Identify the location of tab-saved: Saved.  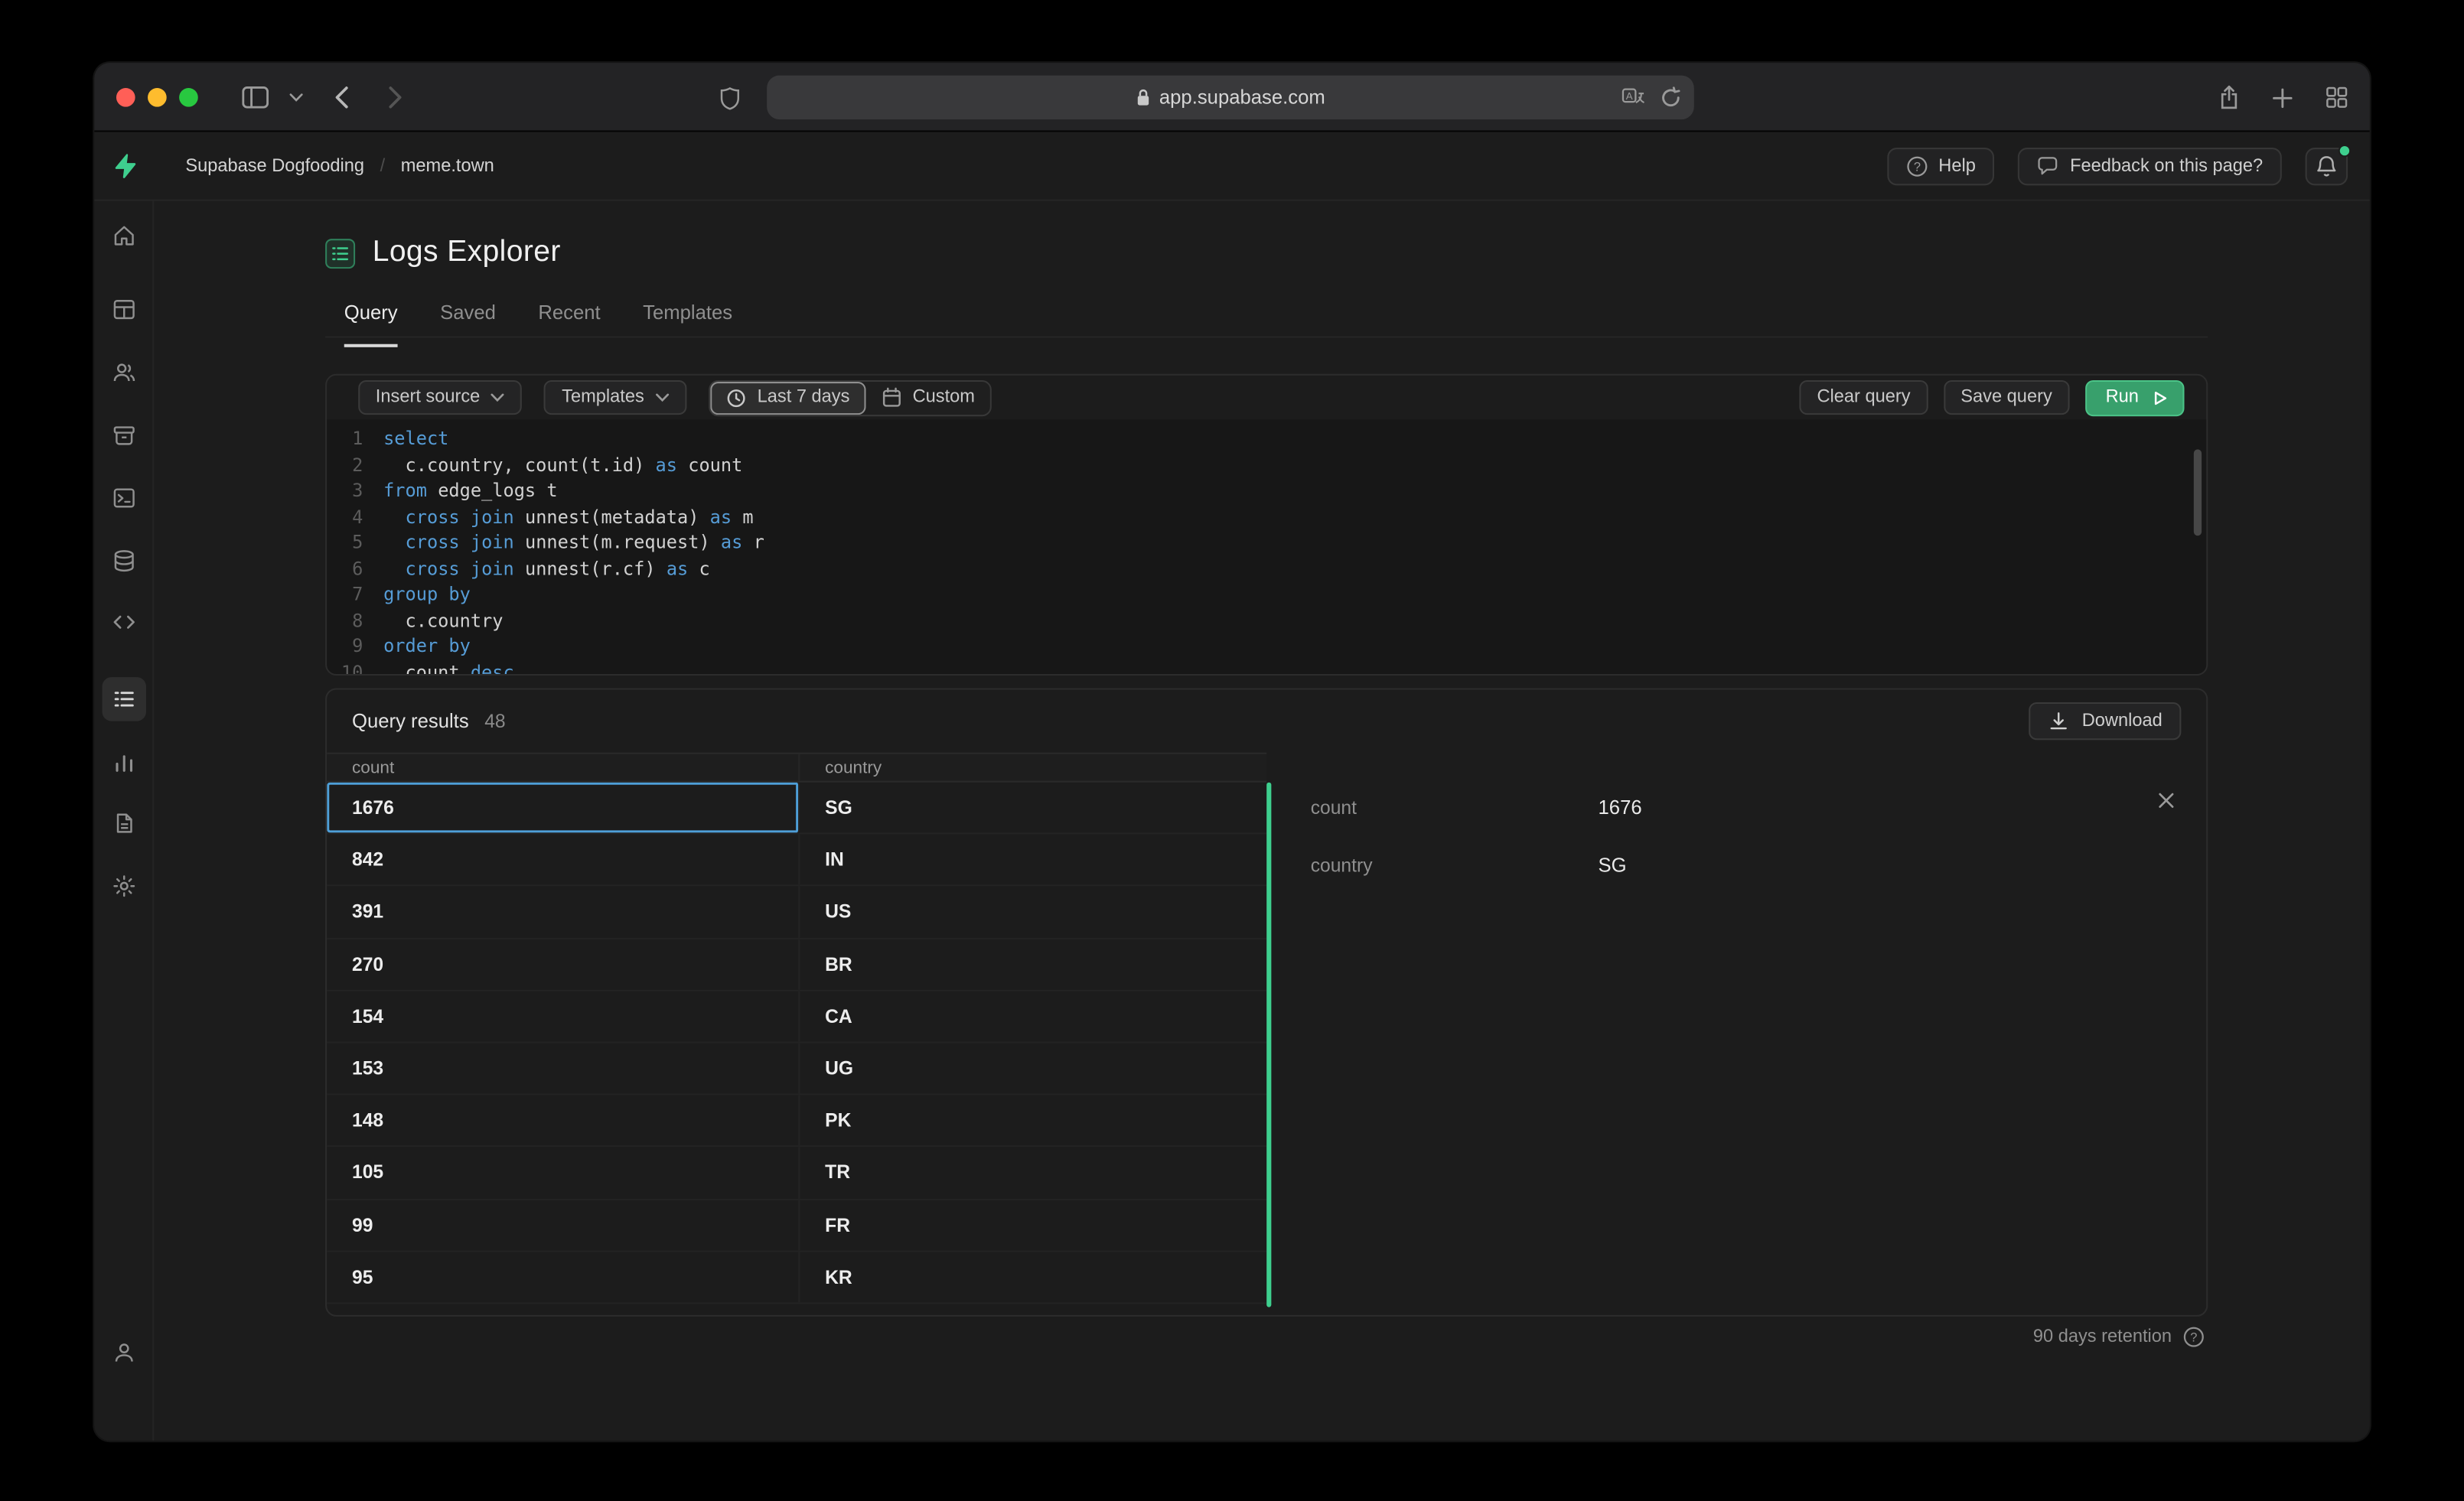
(468, 318).